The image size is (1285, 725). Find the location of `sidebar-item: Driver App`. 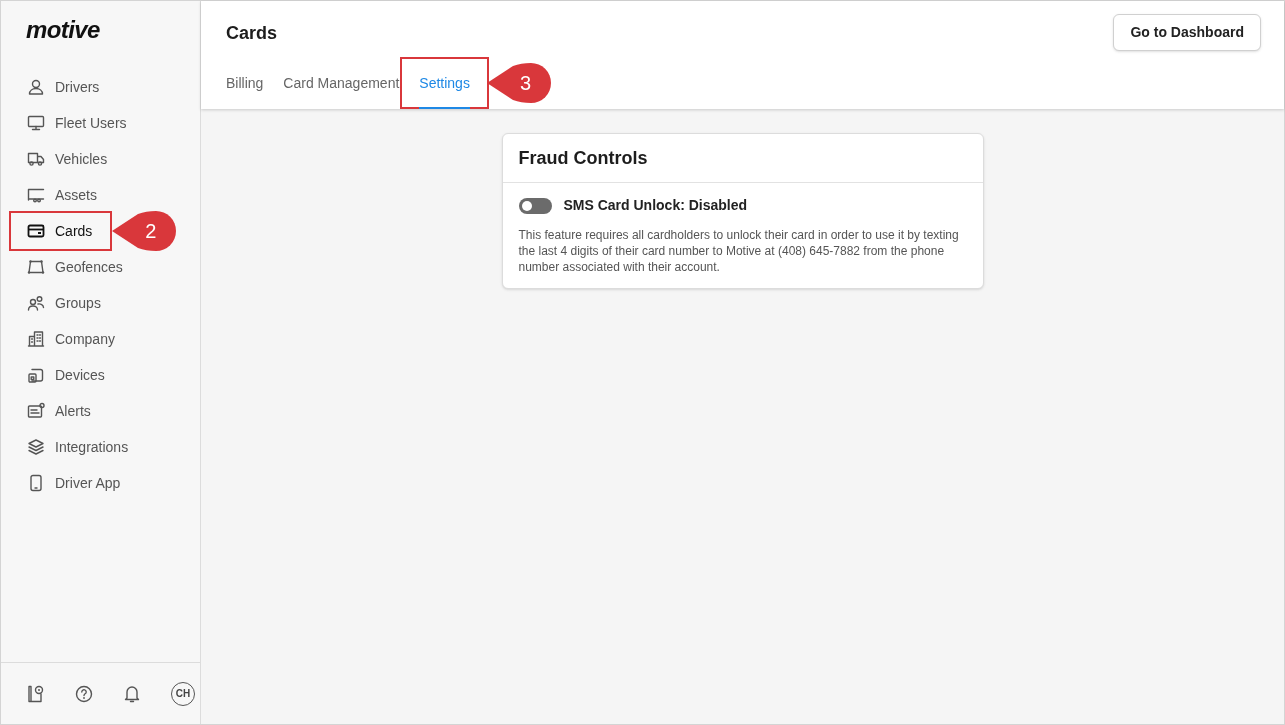

sidebar-item: Driver App is located at coordinates (65, 483).